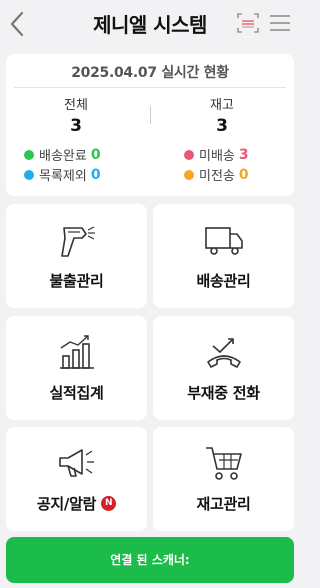  Describe the element at coordinates (223, 256) in the screenshot. I see `tile-delivery-management: 배송관리` at that location.